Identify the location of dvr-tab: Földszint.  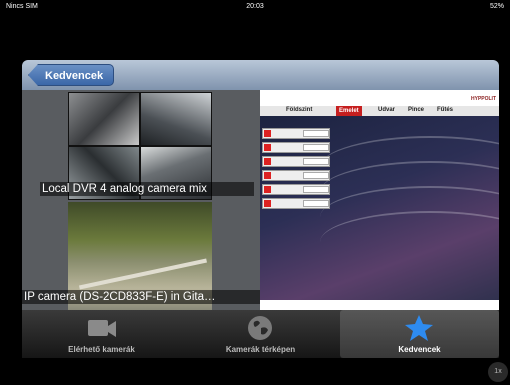
(299, 110).